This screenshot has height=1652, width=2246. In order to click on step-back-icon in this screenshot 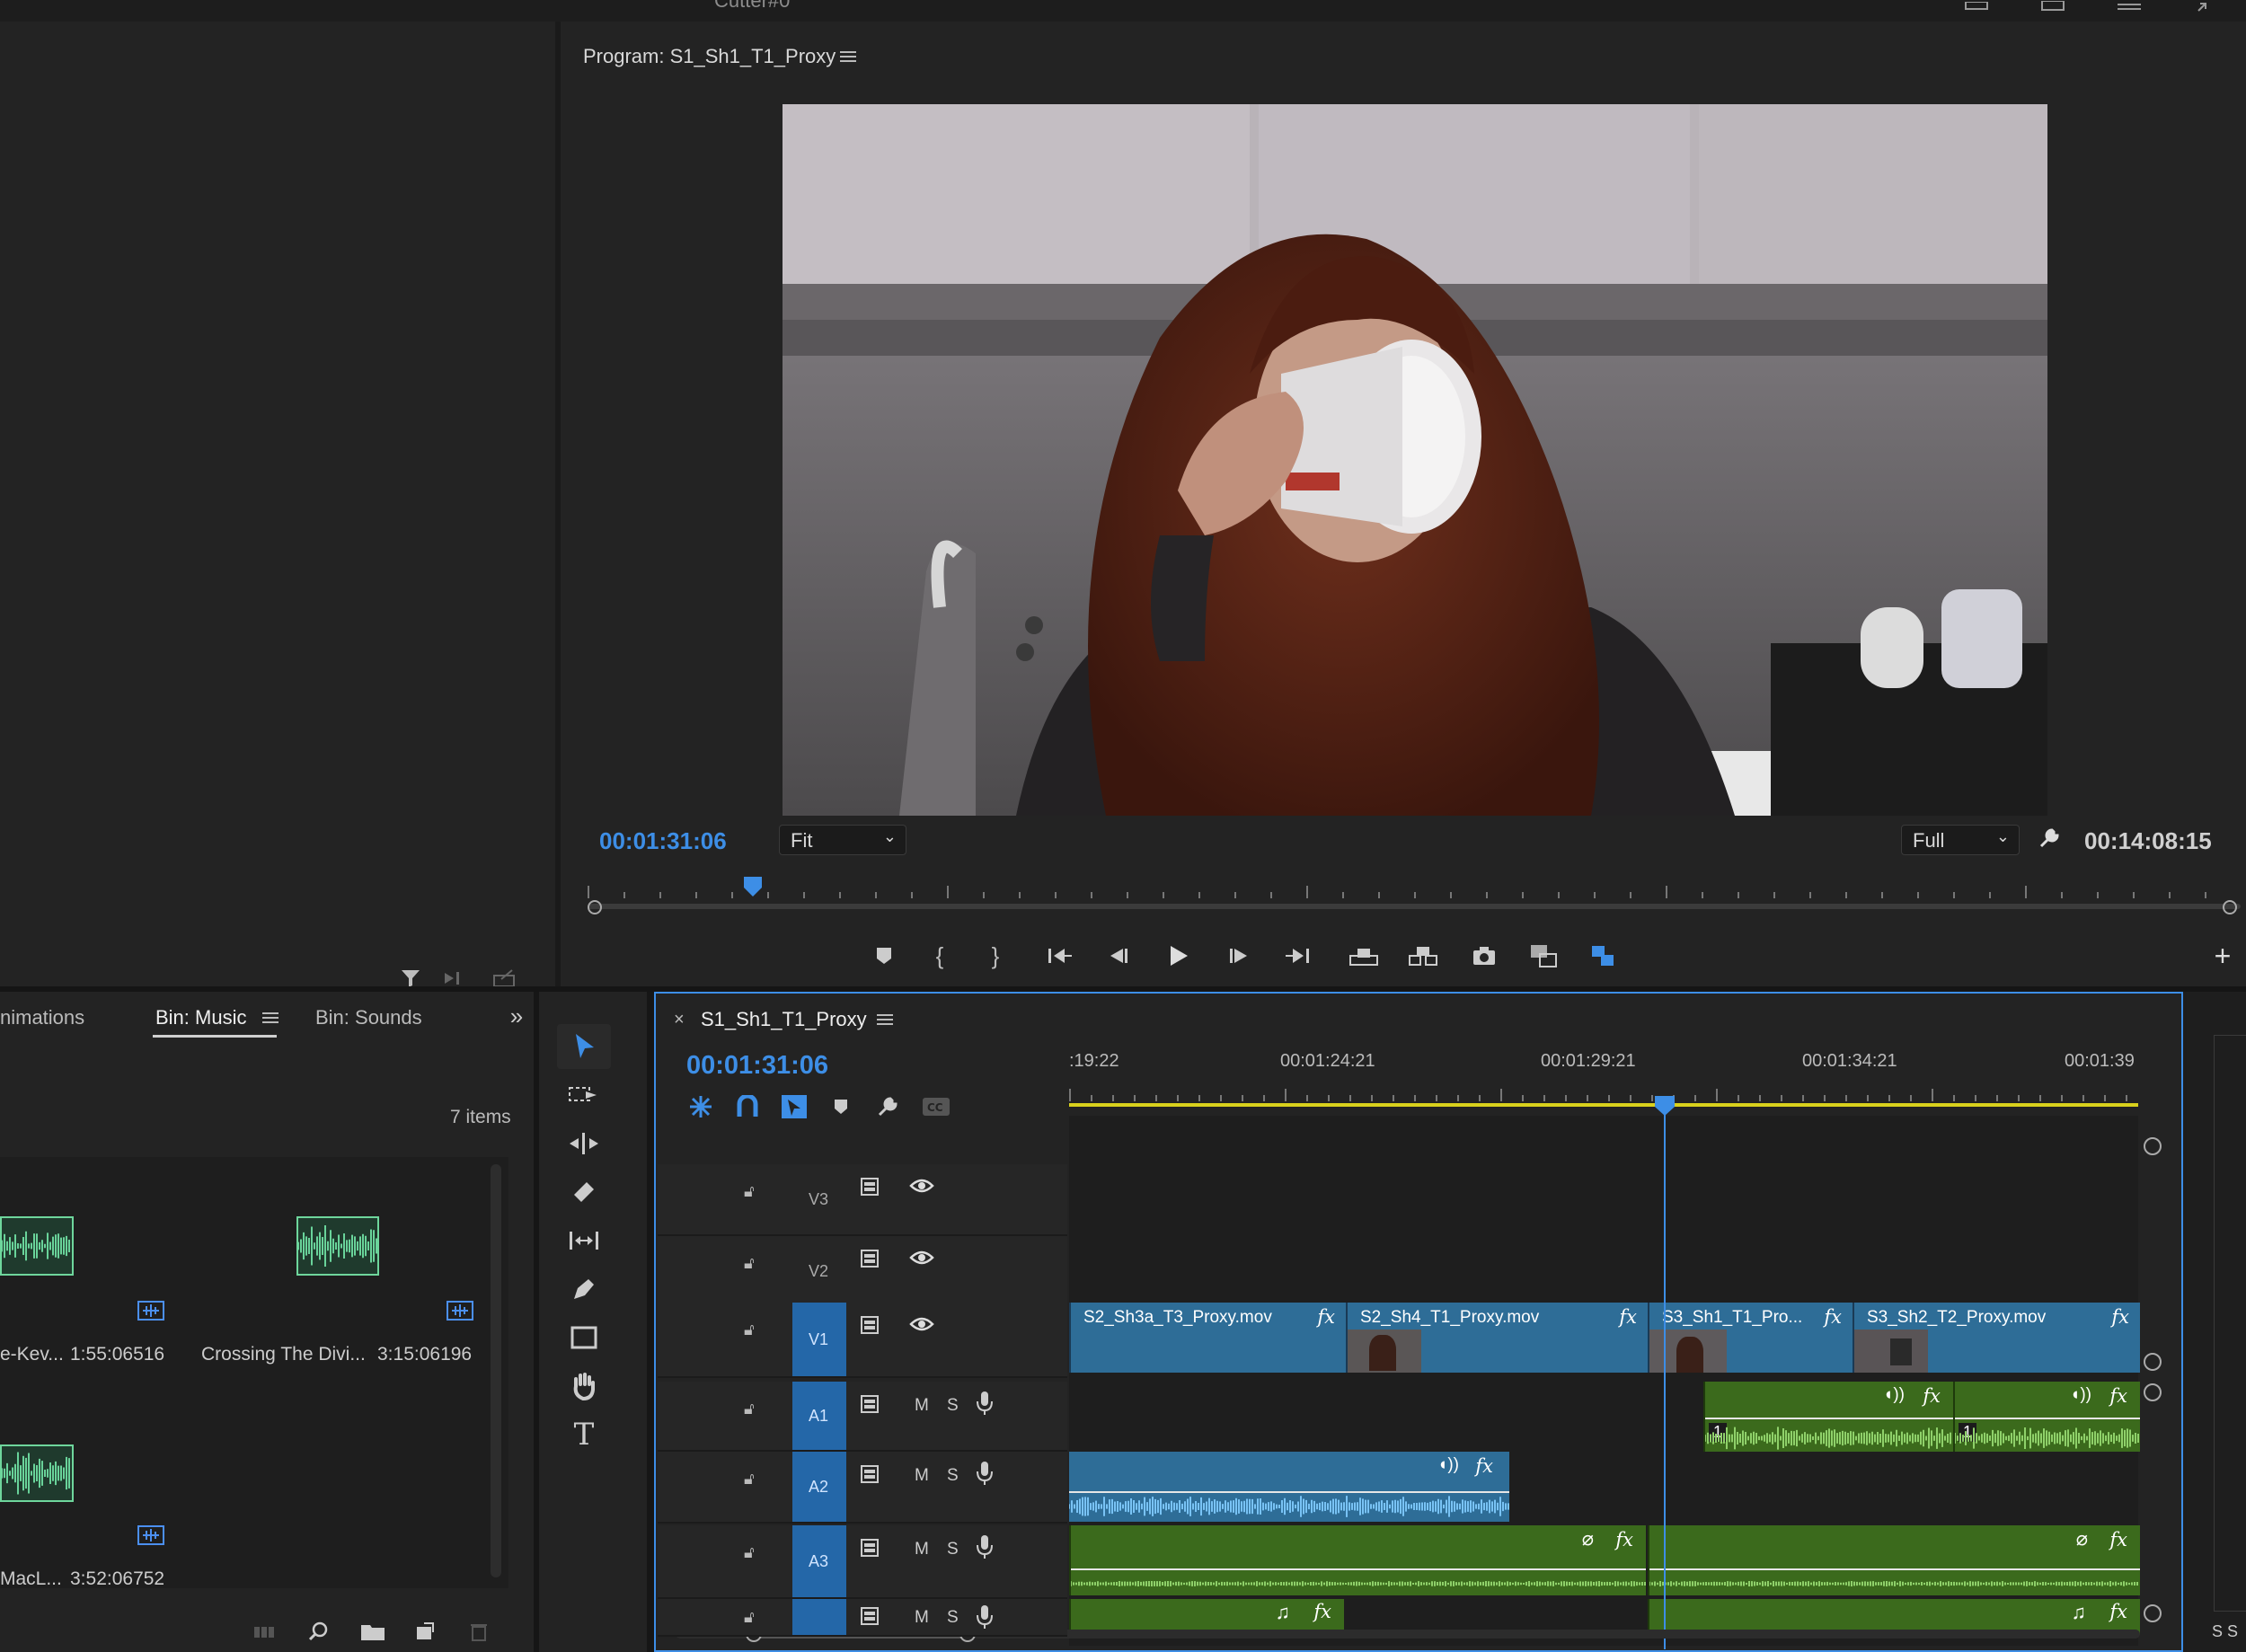, I will do `click(1119, 956)`.